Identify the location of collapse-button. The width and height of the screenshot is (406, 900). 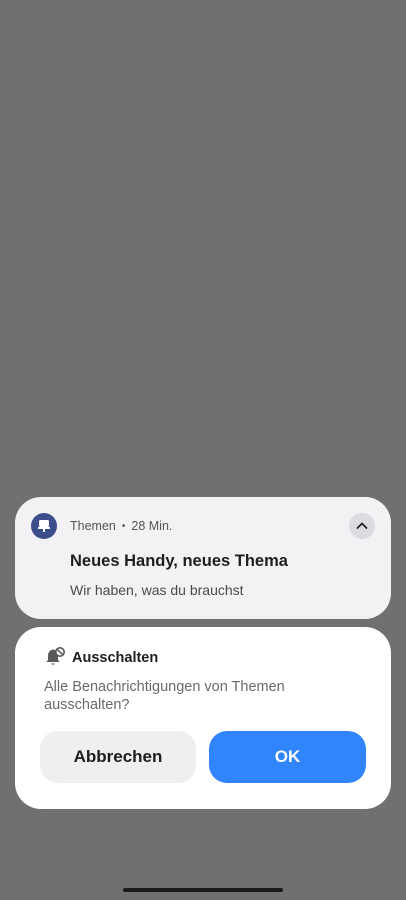
(362, 526).